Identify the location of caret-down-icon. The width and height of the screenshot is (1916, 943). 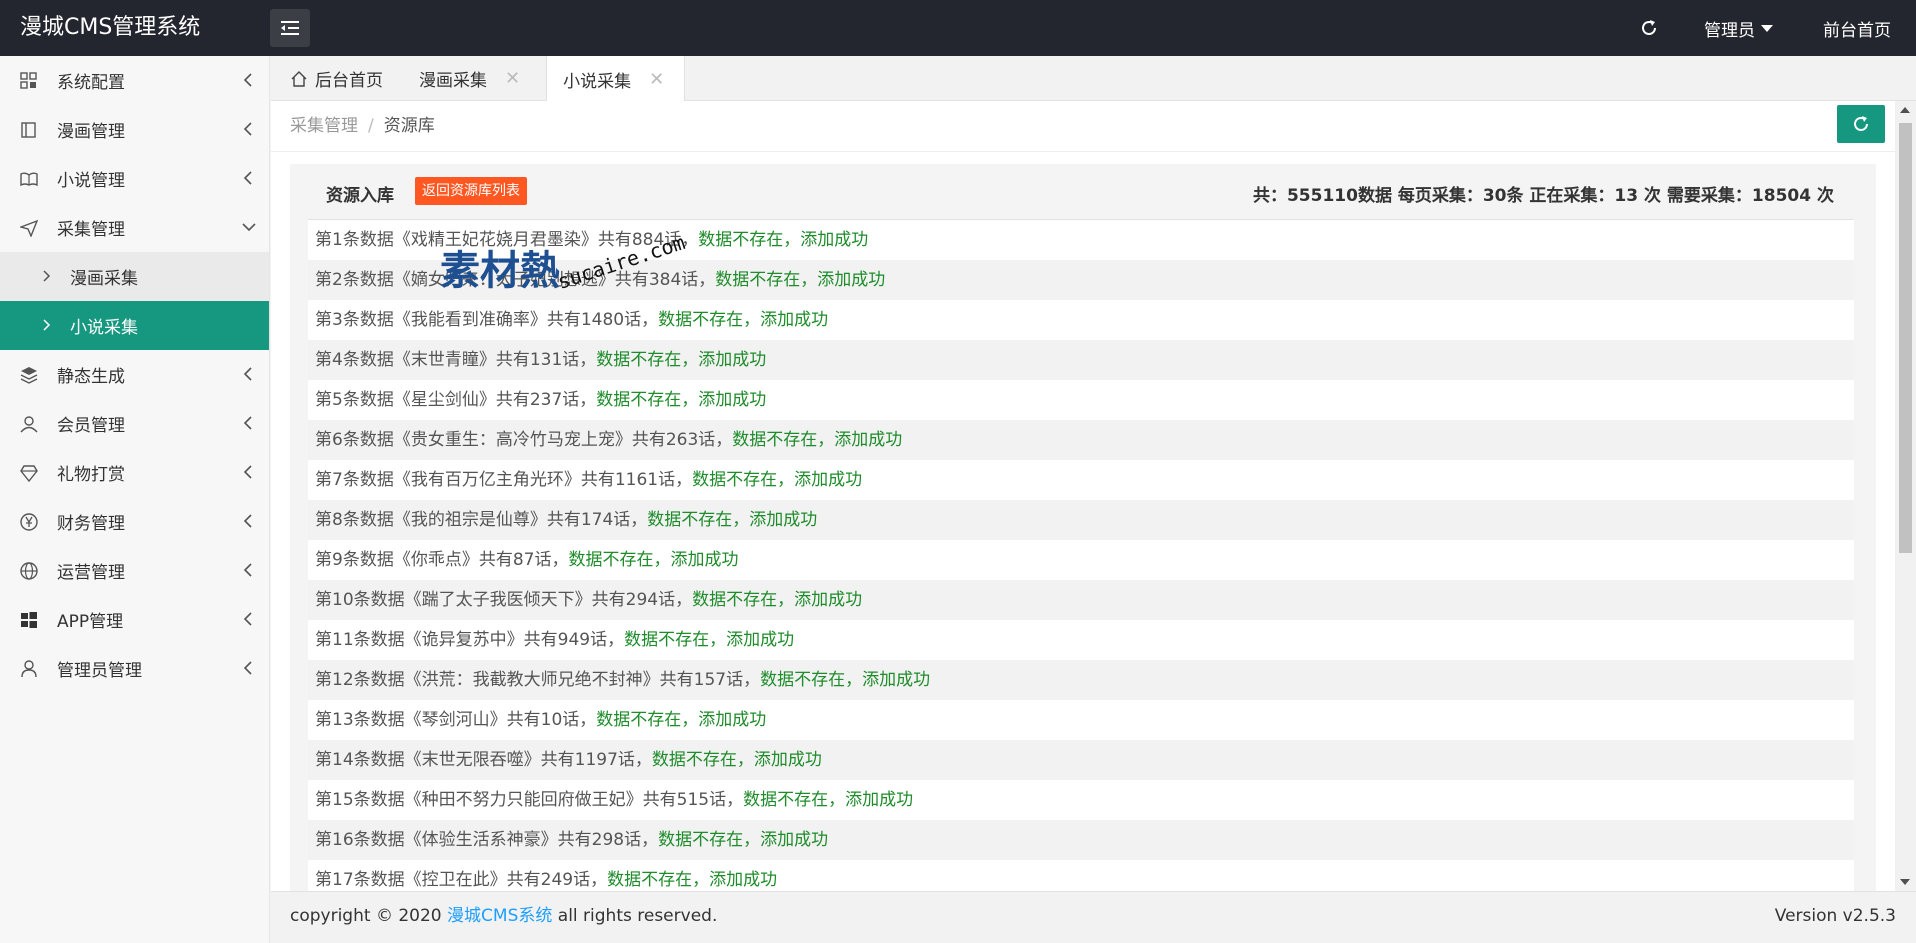
(1767, 28).